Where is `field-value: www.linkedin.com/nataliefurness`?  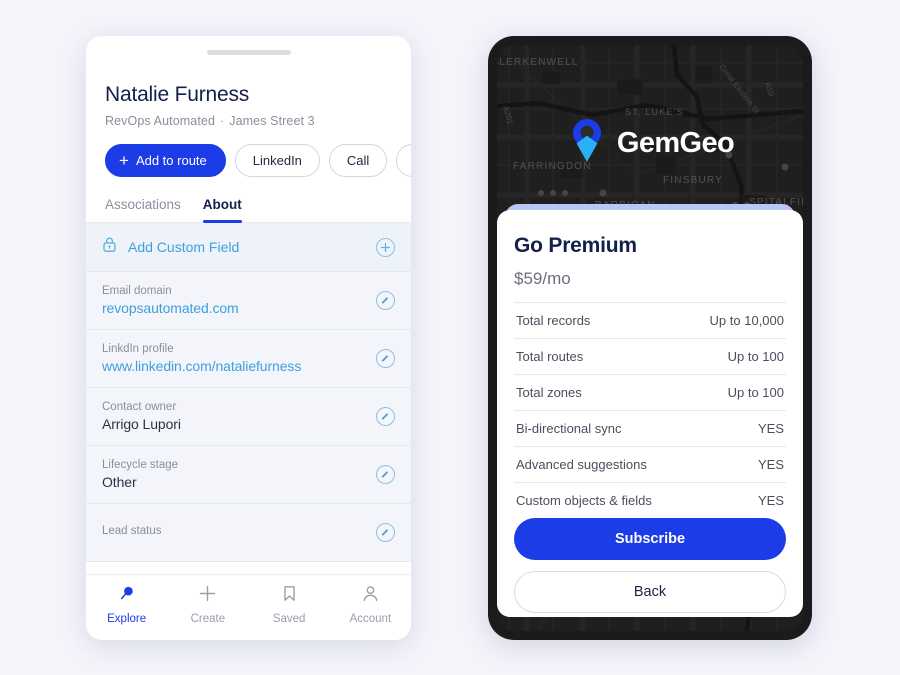 field-value: www.linkedin.com/nataliefurness is located at coordinates (202, 365).